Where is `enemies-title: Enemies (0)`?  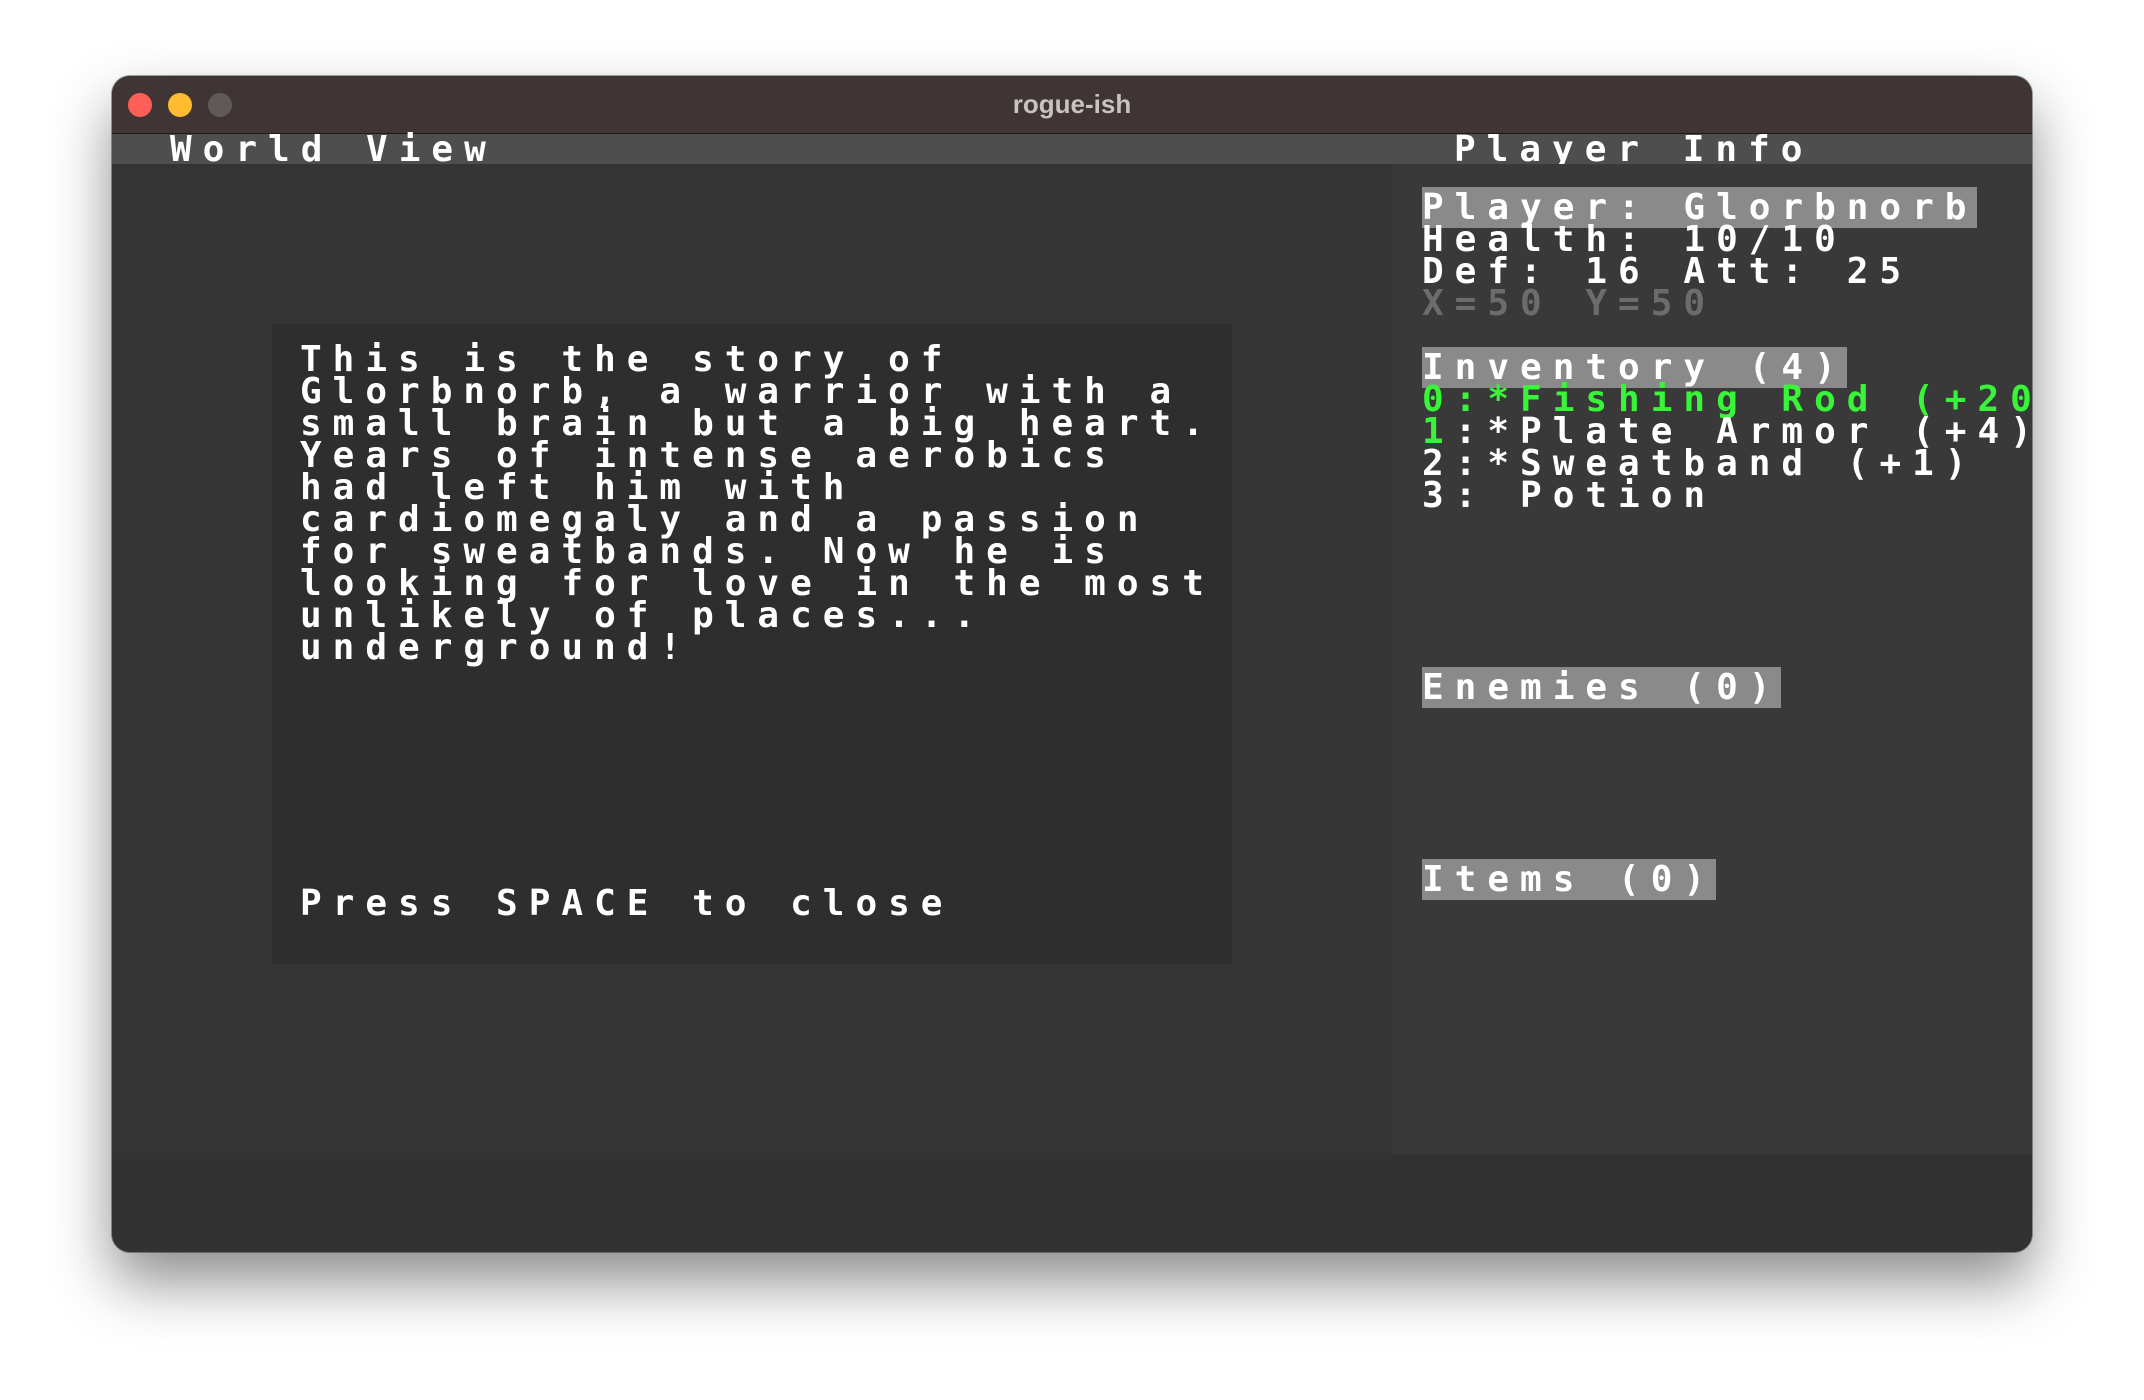
enemies-title: Enemies (0) is located at coordinates (1602, 687).